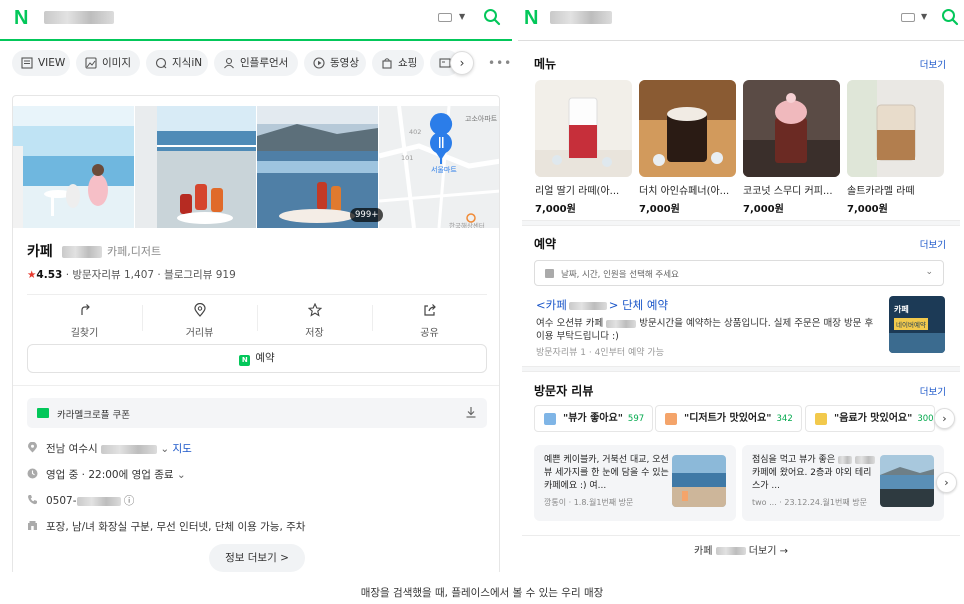 Image resolution: width=964 pixels, height=604 pixels. I want to click on map-label-a: 402, so click(415, 132).